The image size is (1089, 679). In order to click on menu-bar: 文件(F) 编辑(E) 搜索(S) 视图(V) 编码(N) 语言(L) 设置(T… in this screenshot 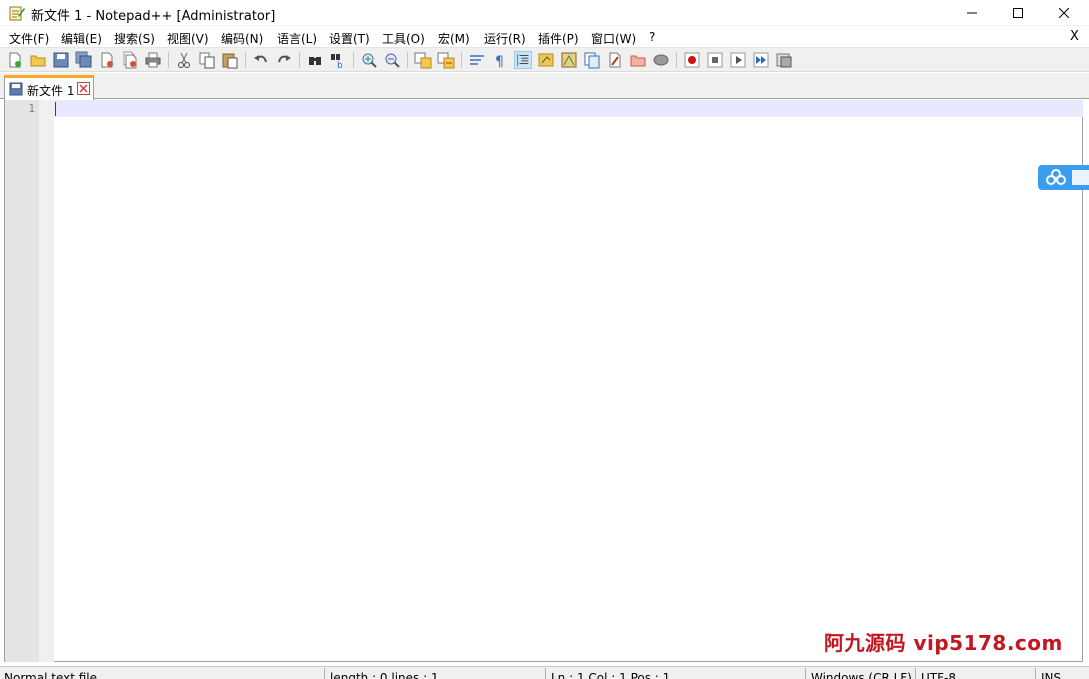, I will do `click(544, 37)`.